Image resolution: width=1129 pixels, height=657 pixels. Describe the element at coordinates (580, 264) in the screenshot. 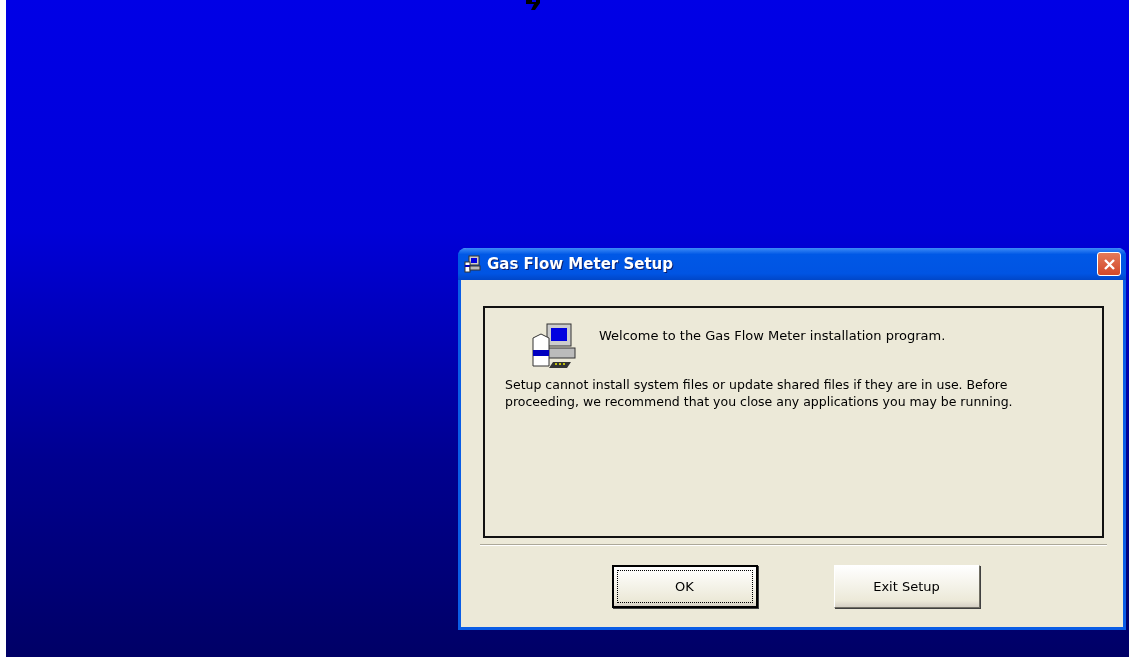

I see `window-title: Gas Flow Meter Setup` at that location.